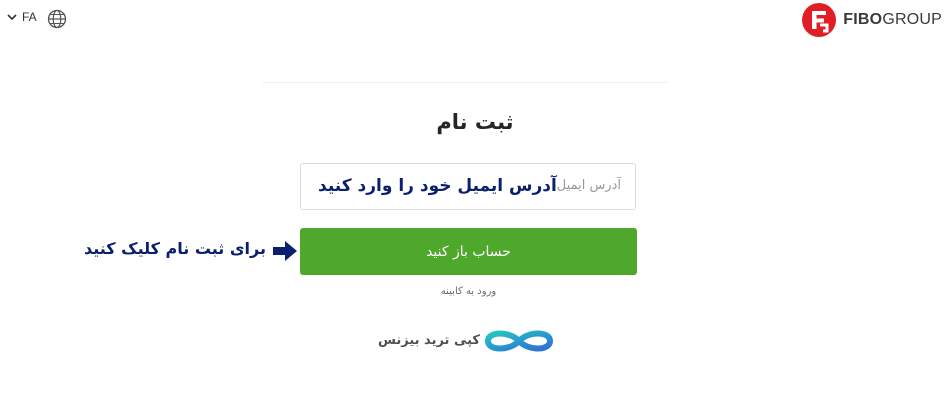  What do you see at coordinates (437, 186) in the screenshot?
I see `email-hint-annotation: آدرس ایمیل خود را وارد کنید` at bounding box center [437, 186].